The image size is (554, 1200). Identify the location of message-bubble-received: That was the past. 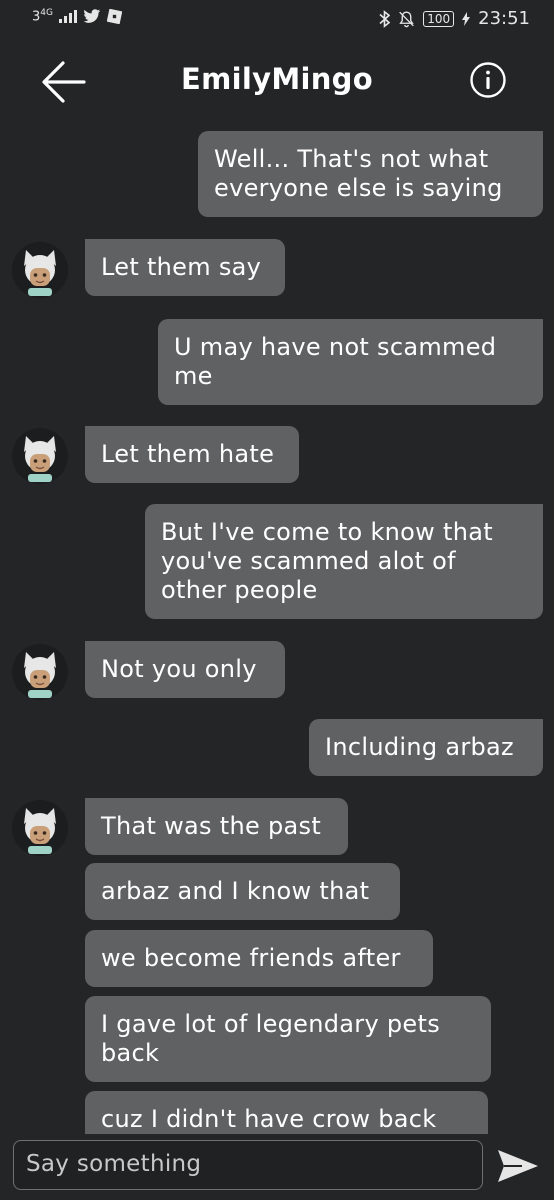
(216, 826).